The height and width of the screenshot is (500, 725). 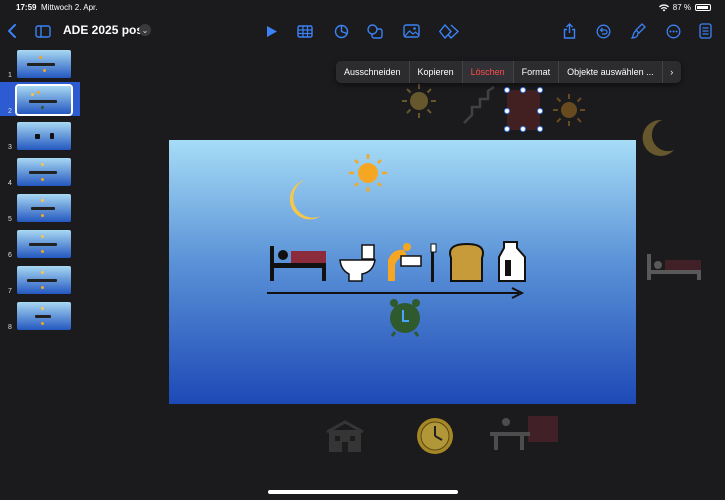 I want to click on slide-number: 4, so click(x=10, y=183).